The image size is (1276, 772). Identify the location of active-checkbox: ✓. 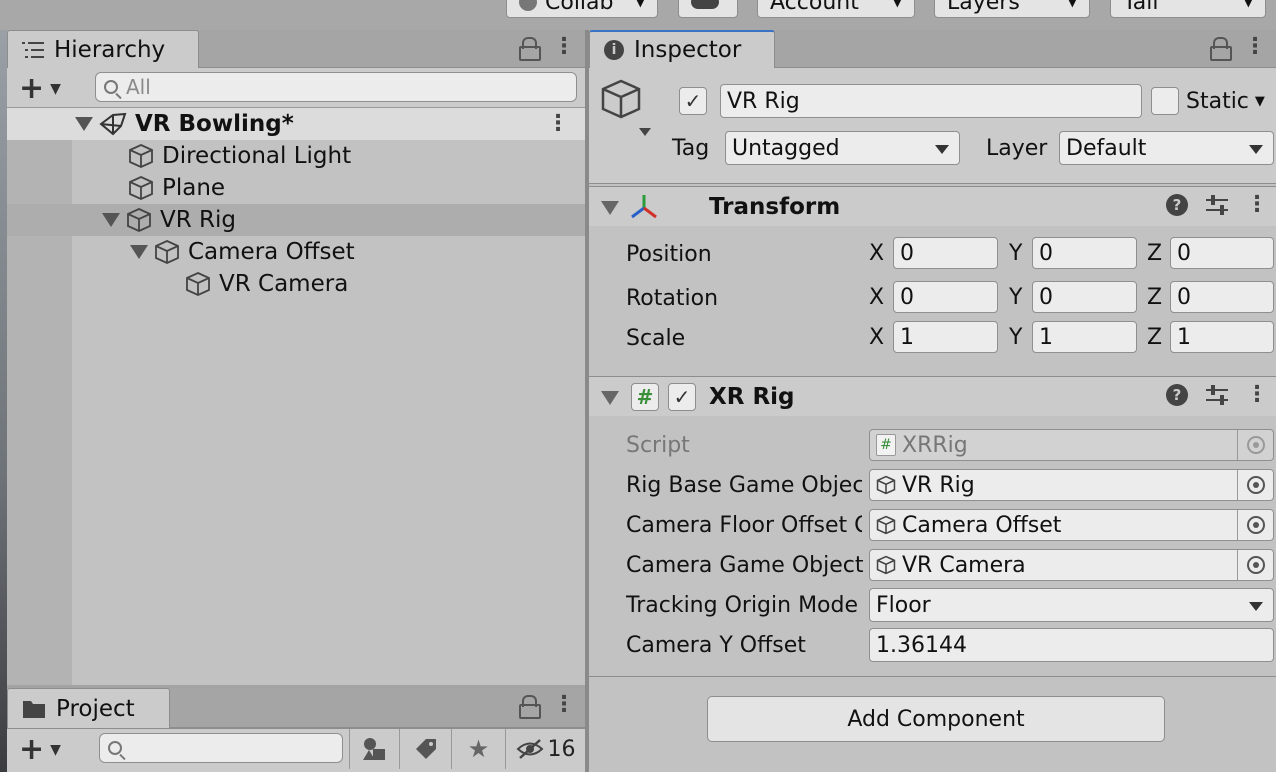
(693, 101).